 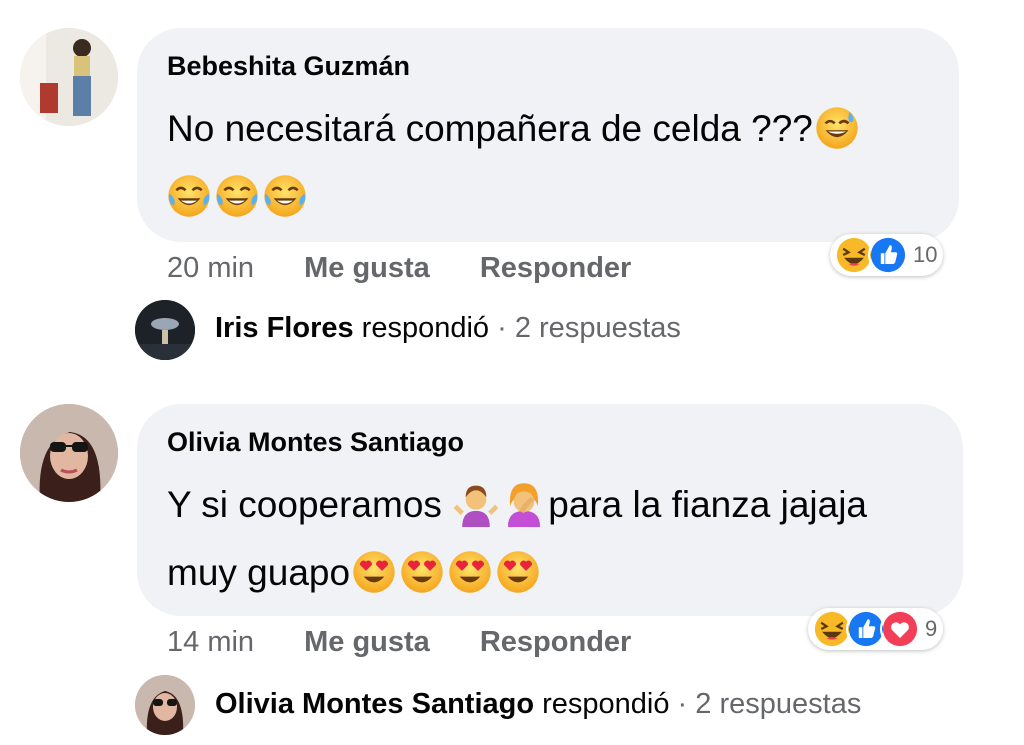 I want to click on comment-author: Bebeshita Guzmán, so click(x=288, y=66).